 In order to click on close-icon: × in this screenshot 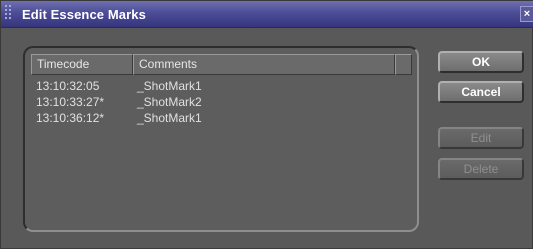, I will do `click(526, 14)`.